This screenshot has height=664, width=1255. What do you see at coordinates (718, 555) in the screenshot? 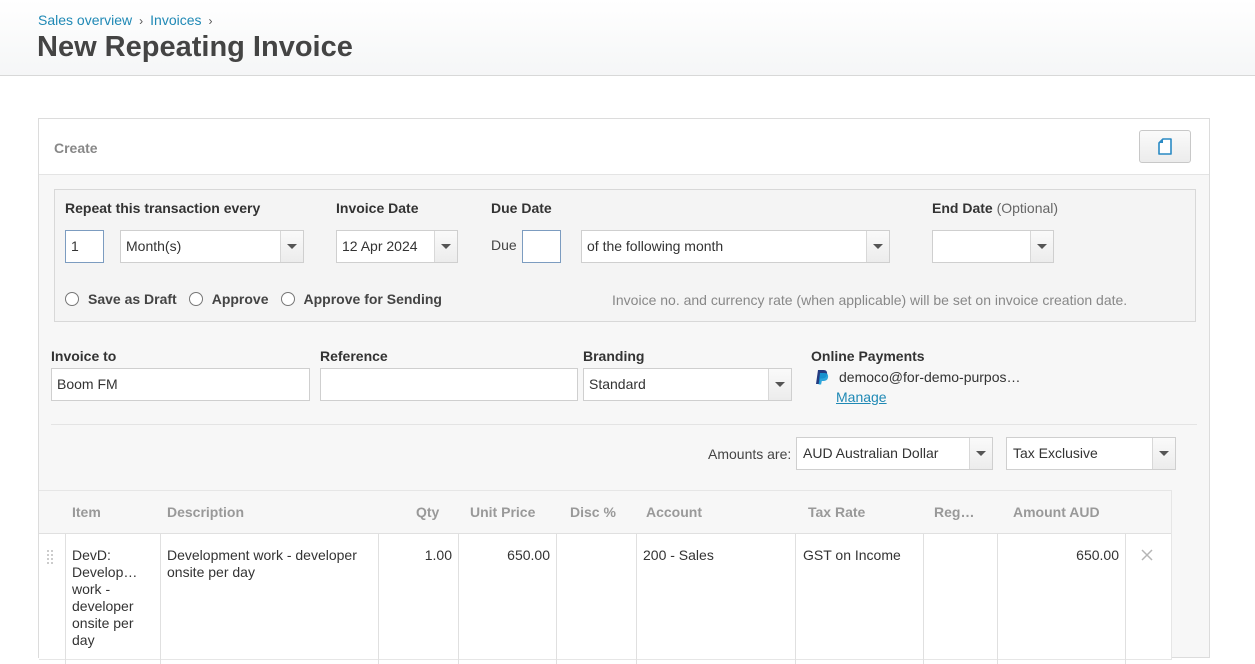
I see `cell-account: 200 - Sales` at bounding box center [718, 555].